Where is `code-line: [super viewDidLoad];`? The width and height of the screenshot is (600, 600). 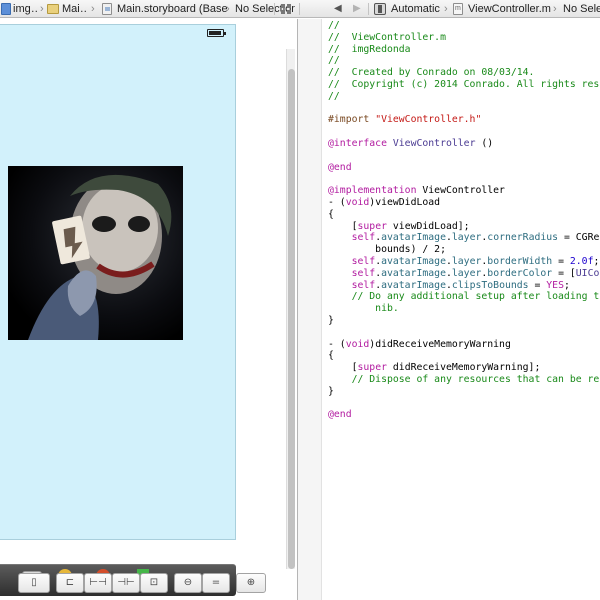
code-line: [super viewDidLoad]; is located at coordinates (399, 227).